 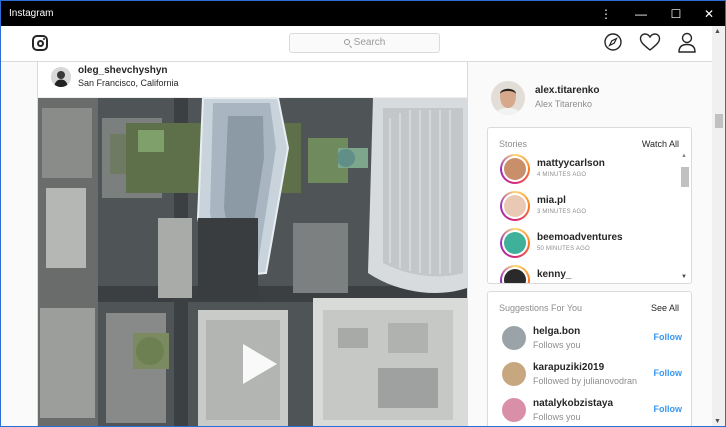 I want to click on post-avatar, so click(x=61, y=77).